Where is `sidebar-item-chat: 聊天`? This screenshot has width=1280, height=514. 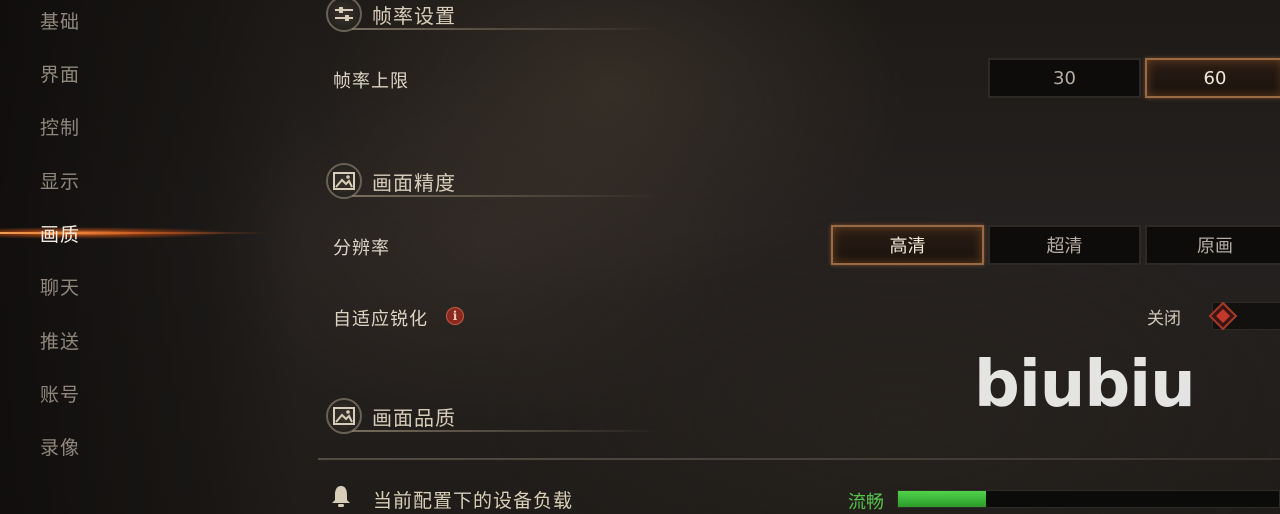
sidebar-item-chat: 聊天 is located at coordinates (150, 286).